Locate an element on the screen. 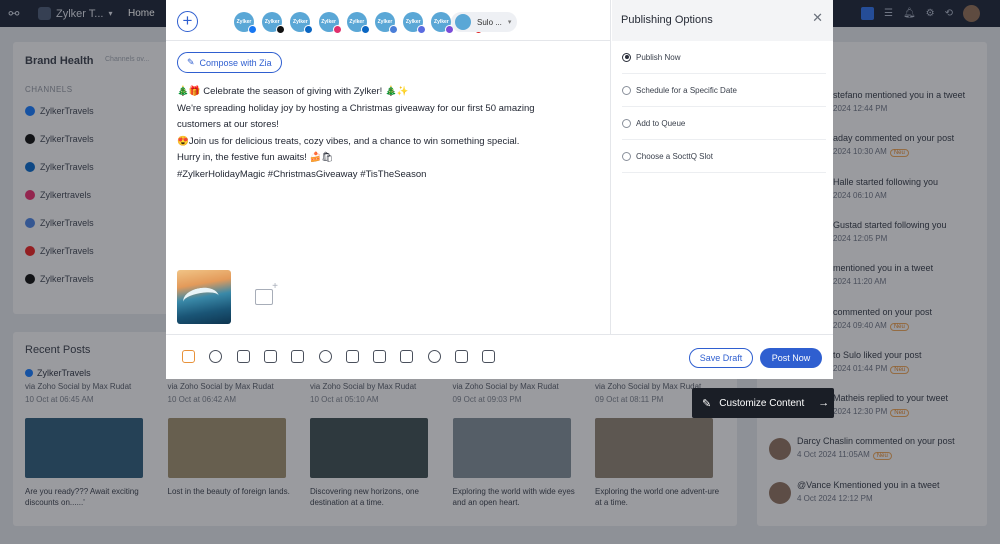 This screenshot has width=1000, height=544. selected-account-avatar is located at coordinates (463, 22).